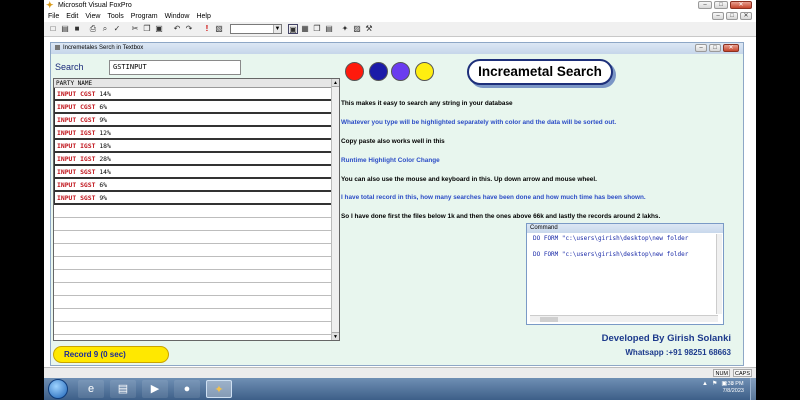  What do you see at coordinates (733, 388) in the screenshot?
I see `taskbar-clock: 6:38 PM 7/8/2023` at bounding box center [733, 388].